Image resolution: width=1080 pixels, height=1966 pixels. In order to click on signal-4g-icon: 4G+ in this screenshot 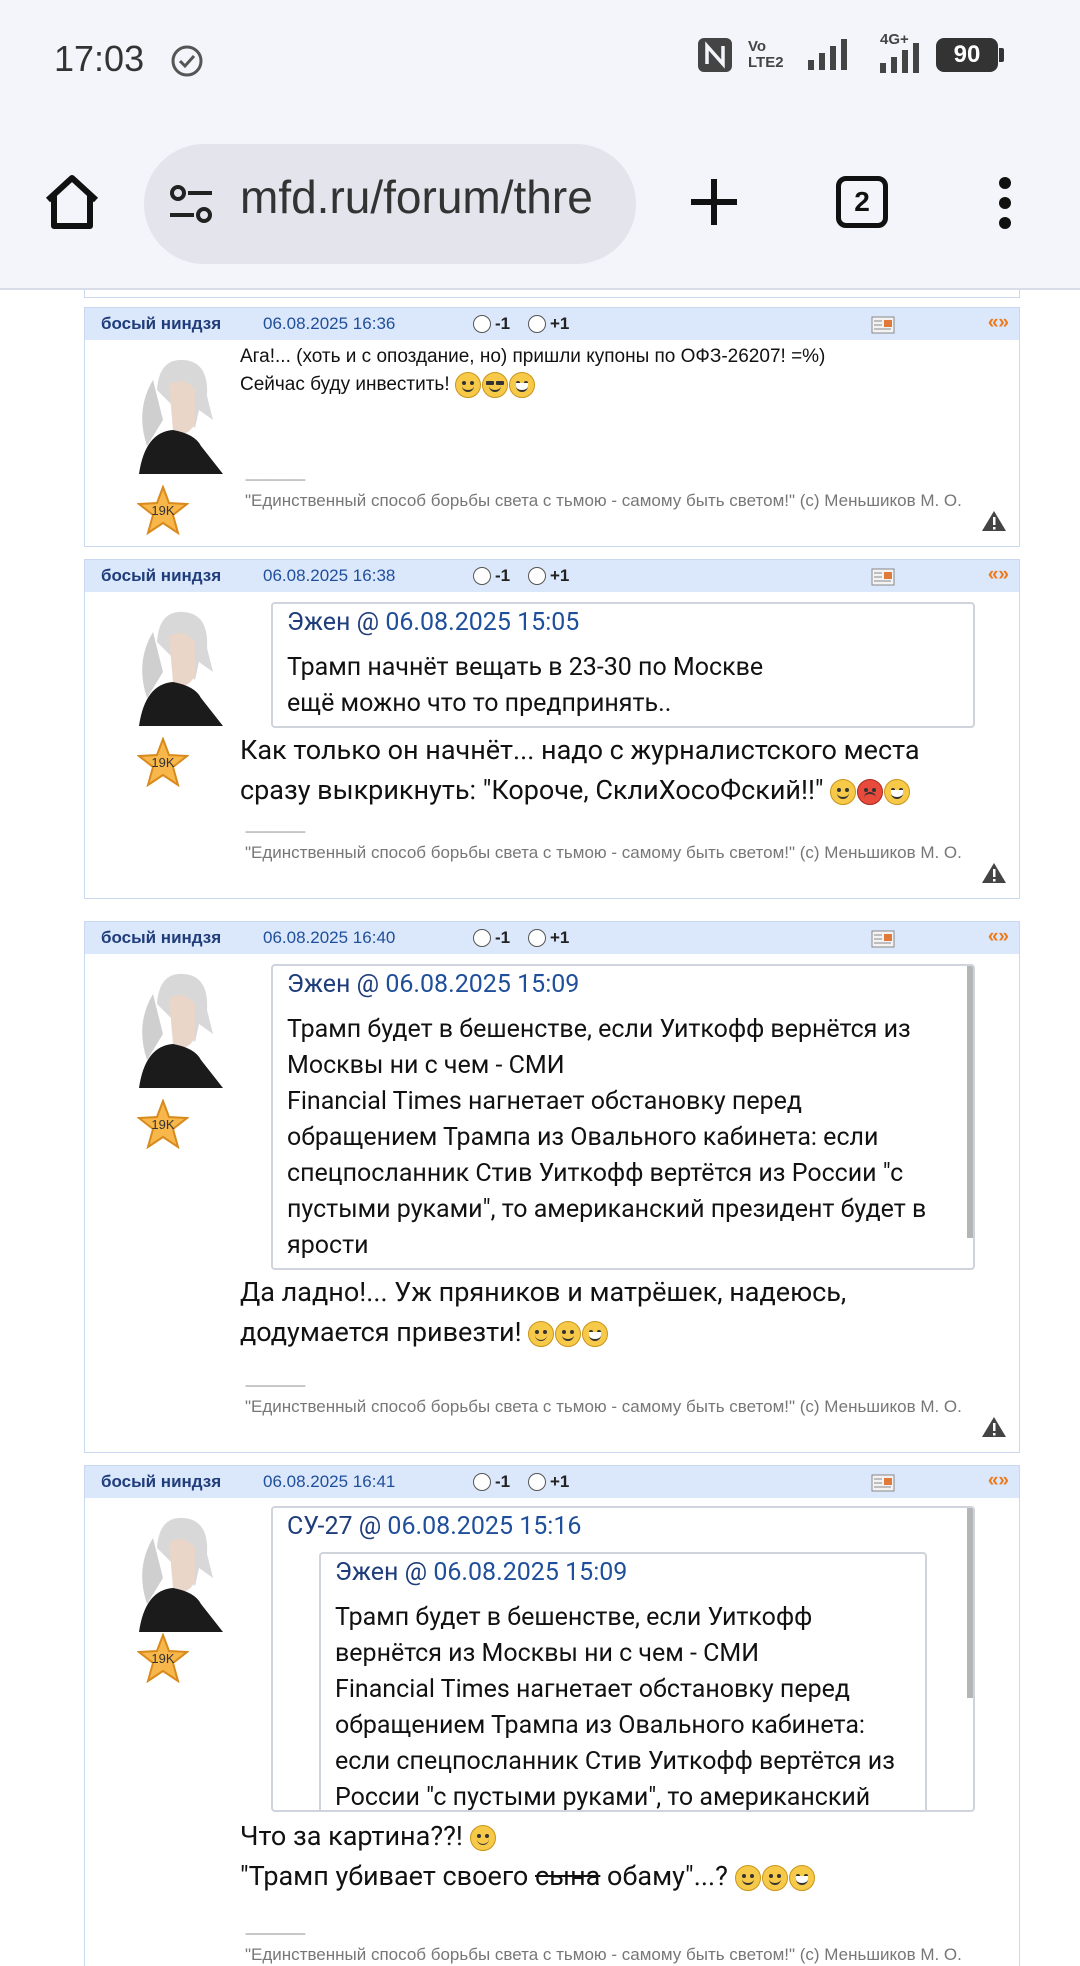, I will do `click(894, 52)`.